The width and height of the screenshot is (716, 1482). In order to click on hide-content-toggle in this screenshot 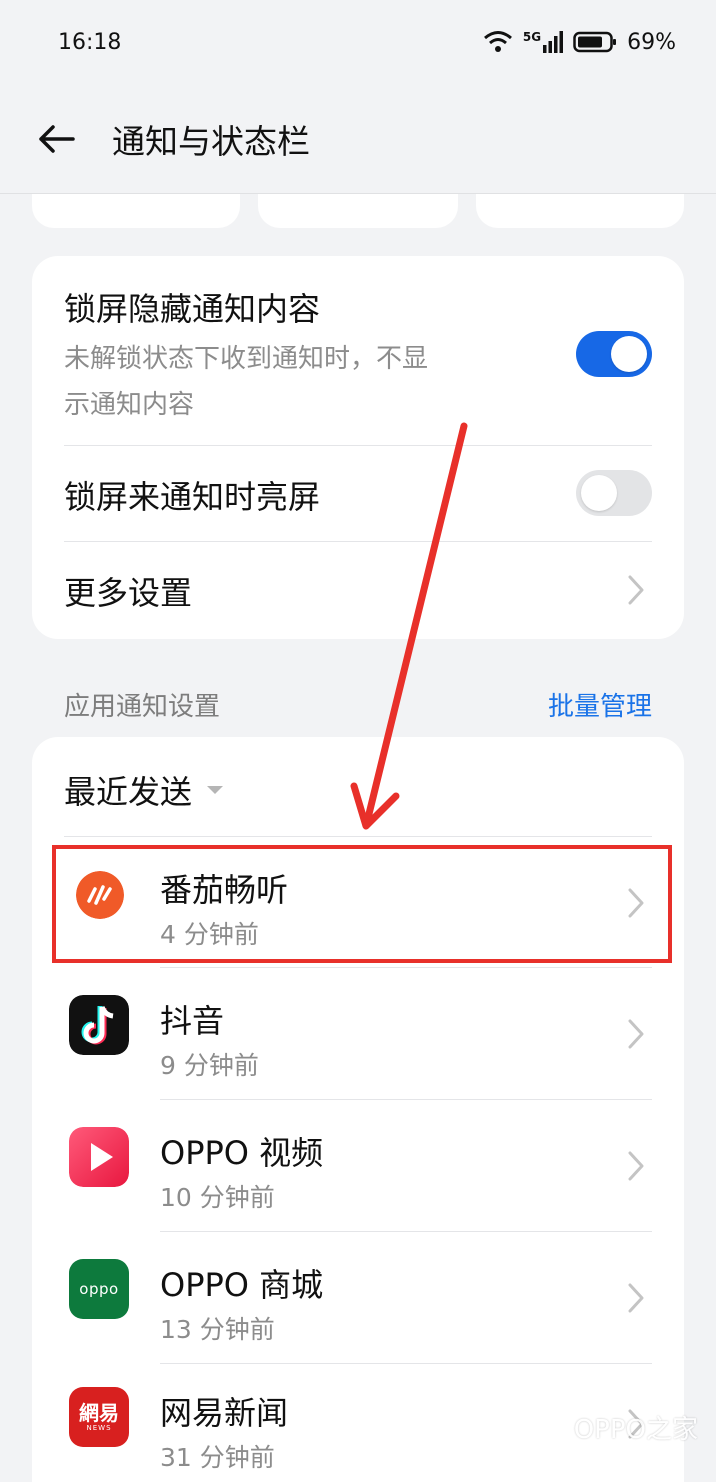, I will do `click(614, 354)`.